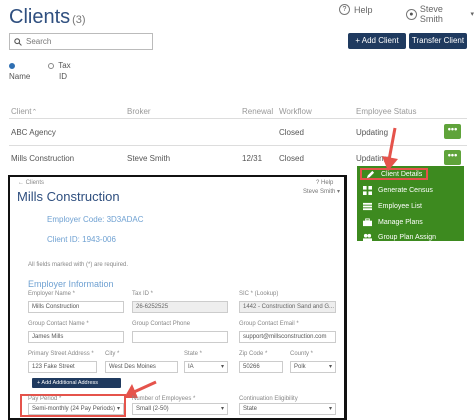 This screenshot has height=420, width=474. I want to click on group-contact-name-field: James Mills, so click(76, 337).